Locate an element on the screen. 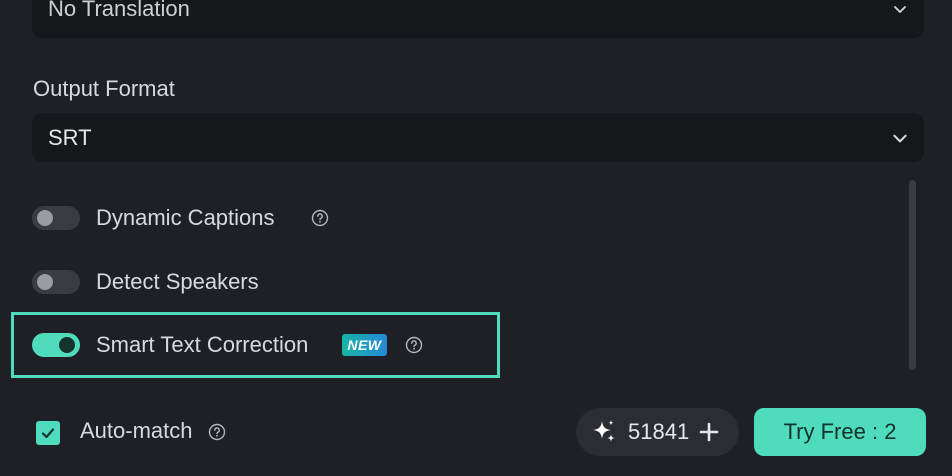 This screenshot has height=476, width=952. dynamic-captions-toggle is located at coordinates (56, 218).